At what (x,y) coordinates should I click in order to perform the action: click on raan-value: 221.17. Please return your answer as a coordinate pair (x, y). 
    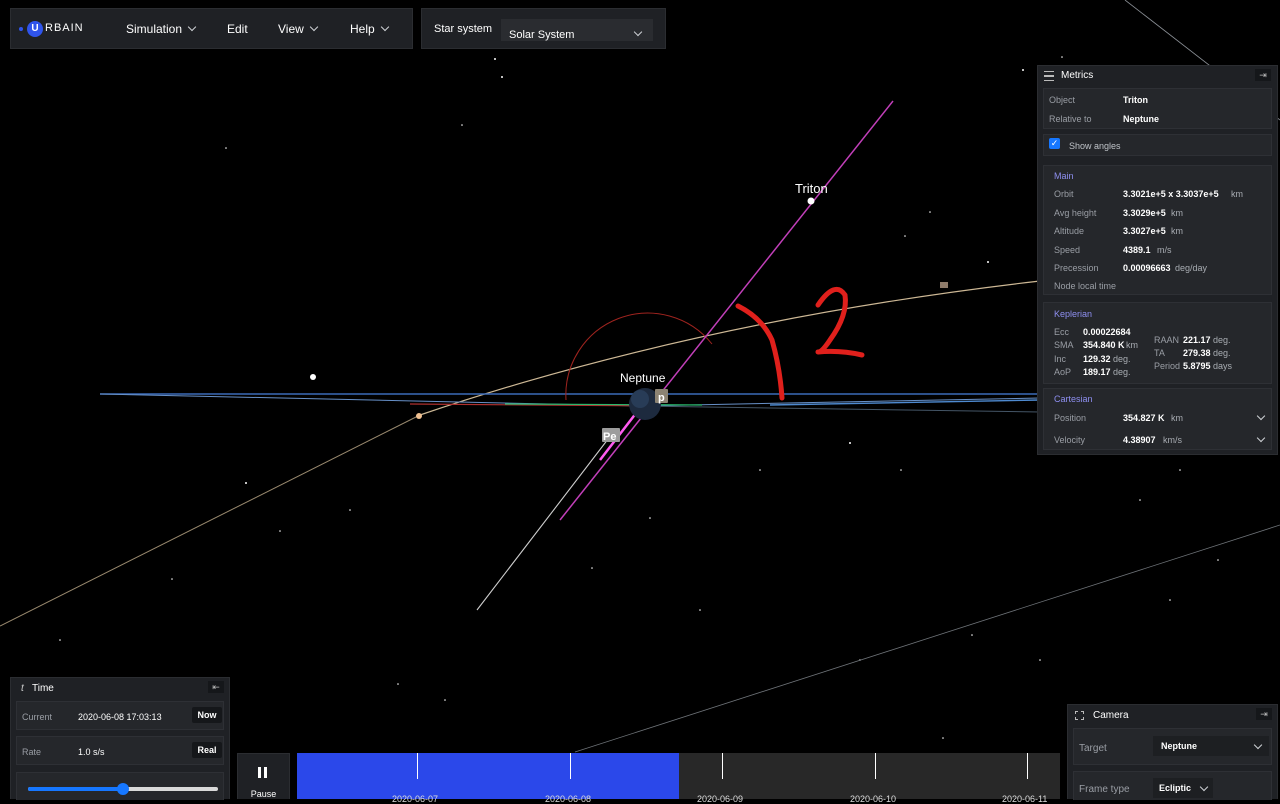
    Looking at the image, I should click on (1197, 340).